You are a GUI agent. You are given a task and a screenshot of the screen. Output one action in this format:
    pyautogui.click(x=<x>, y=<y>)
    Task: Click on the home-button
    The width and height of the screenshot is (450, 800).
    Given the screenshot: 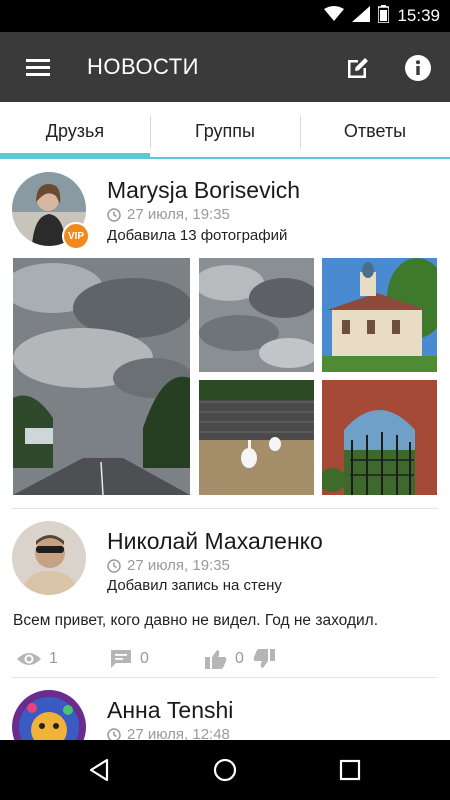 What is the action you would take?
    pyautogui.click(x=225, y=770)
    